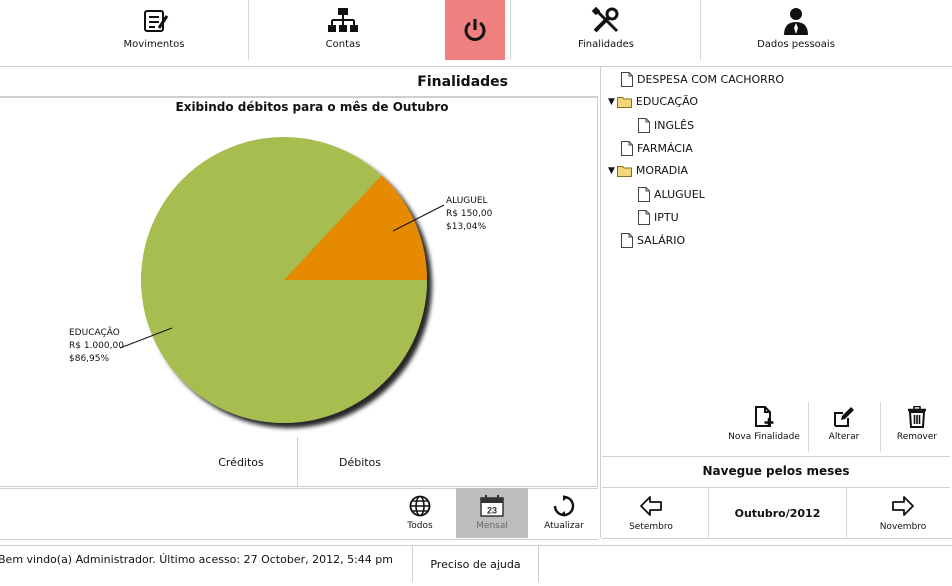 This screenshot has width=952, height=586. What do you see at coordinates (564, 506) in the screenshot?
I see `refresh-icon` at bounding box center [564, 506].